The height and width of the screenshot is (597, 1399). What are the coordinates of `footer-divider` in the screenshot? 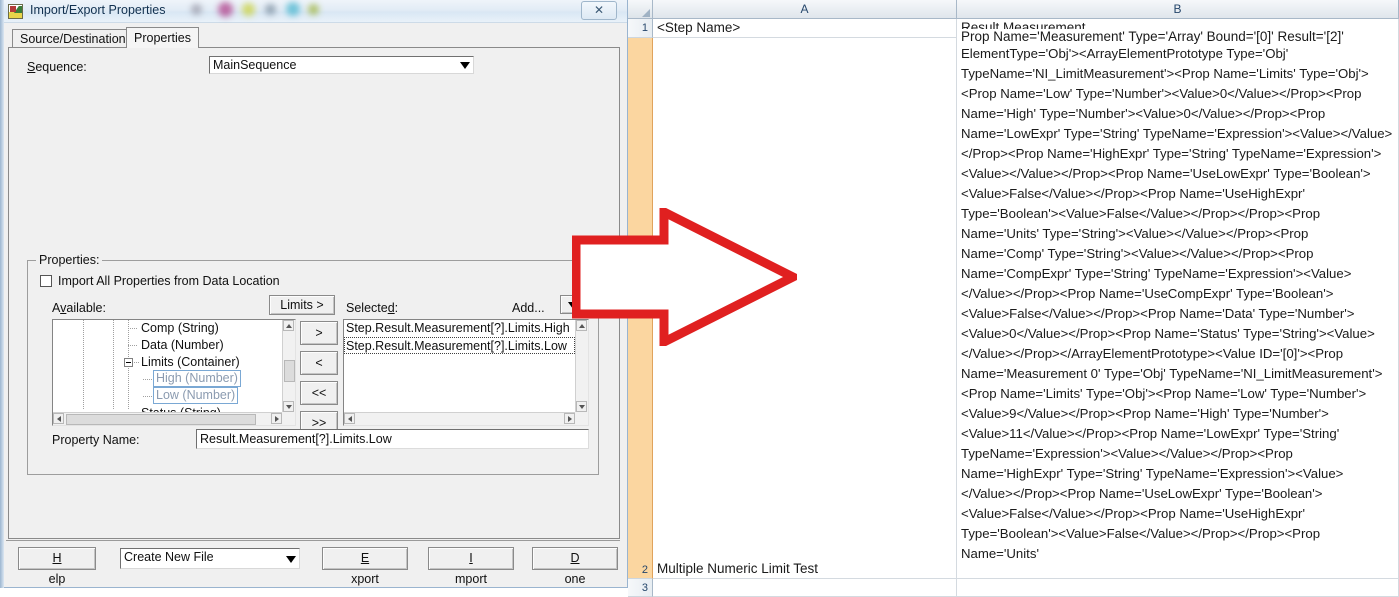 It's located at (313, 540).